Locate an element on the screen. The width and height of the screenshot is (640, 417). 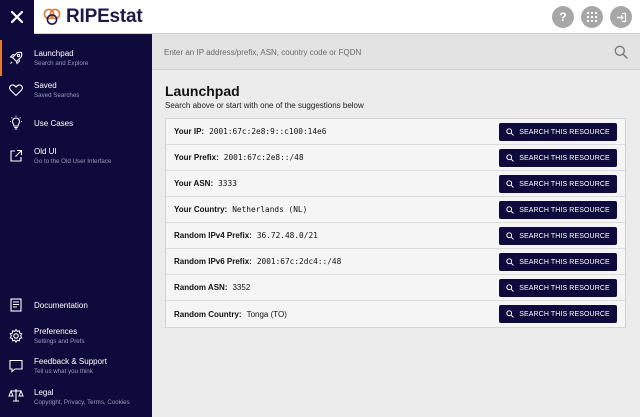
help-icon: ? is located at coordinates (563, 17).